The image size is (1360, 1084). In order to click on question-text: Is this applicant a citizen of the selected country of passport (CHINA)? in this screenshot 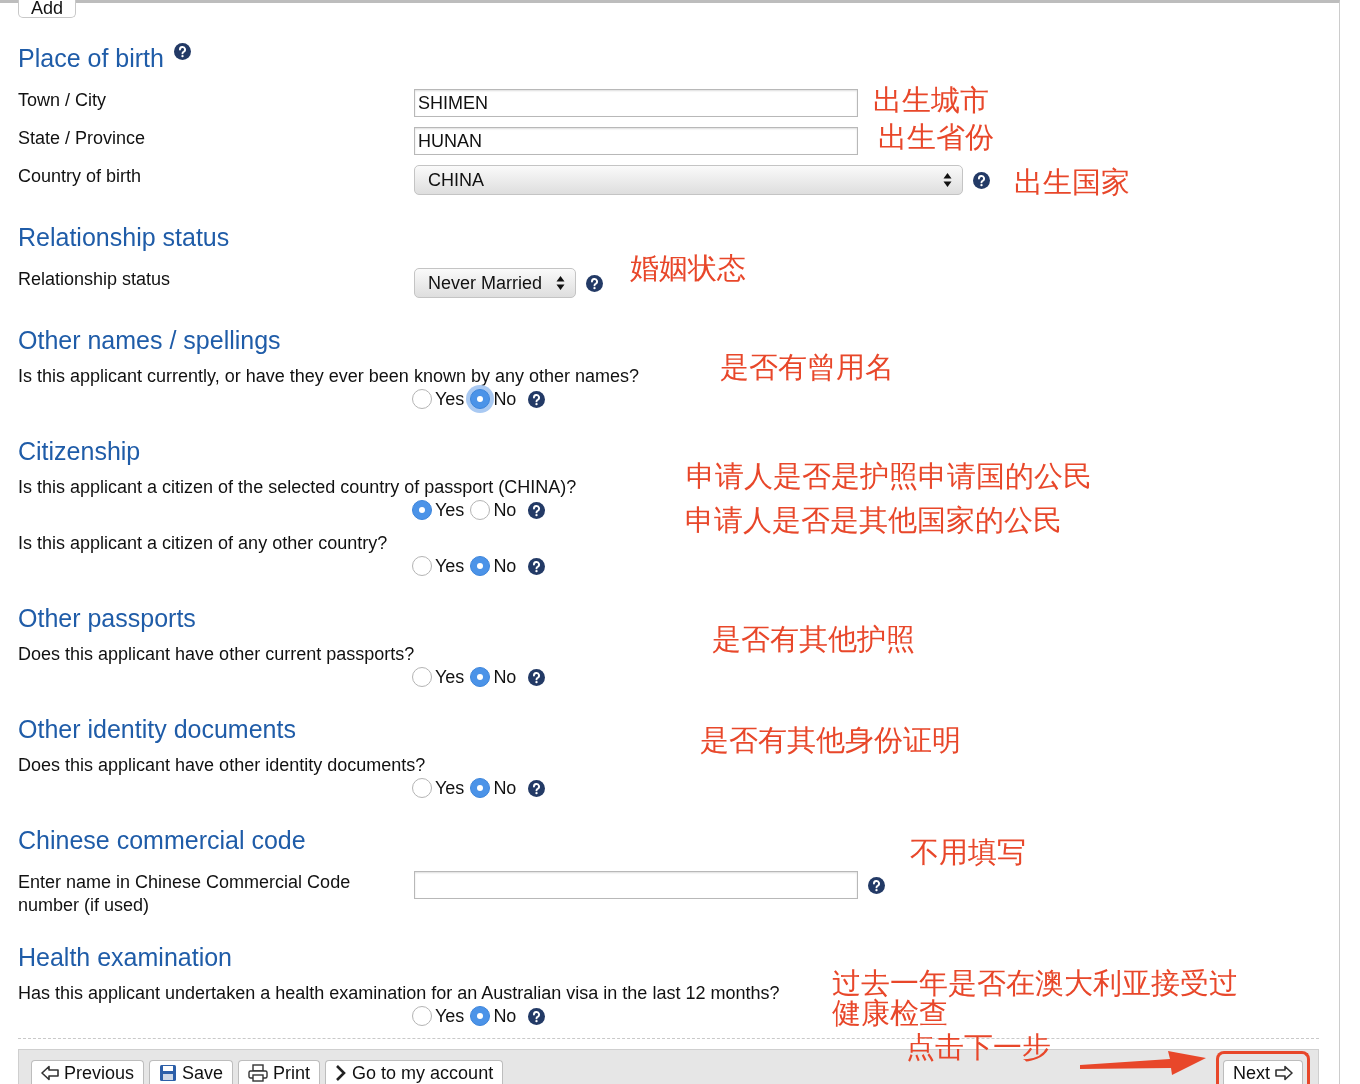, I will do `click(297, 487)`.